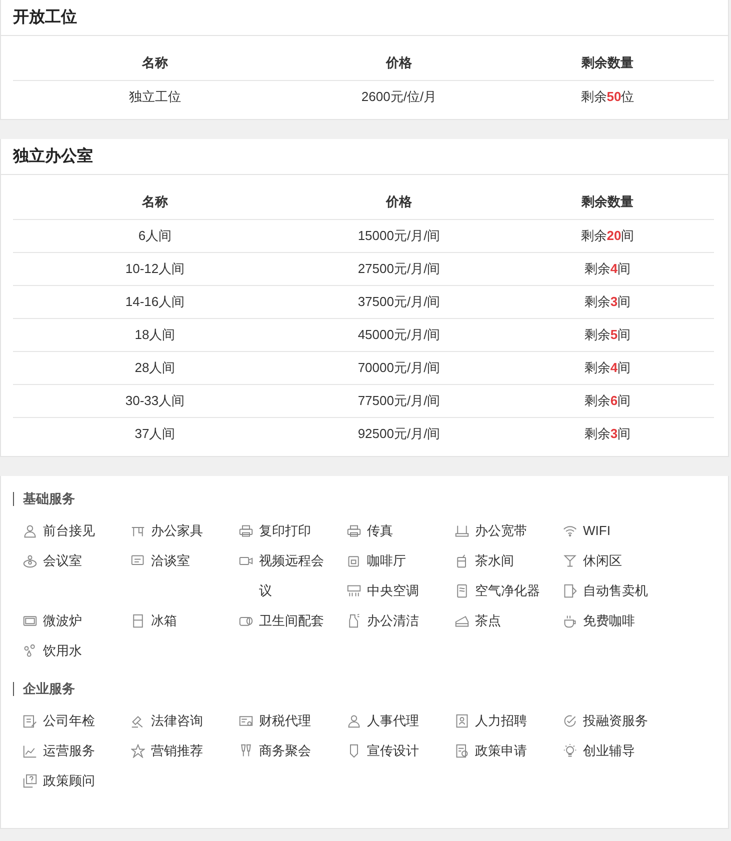 The height and width of the screenshot is (841, 731). What do you see at coordinates (570, 531) in the screenshot?
I see `wifi-icon` at bounding box center [570, 531].